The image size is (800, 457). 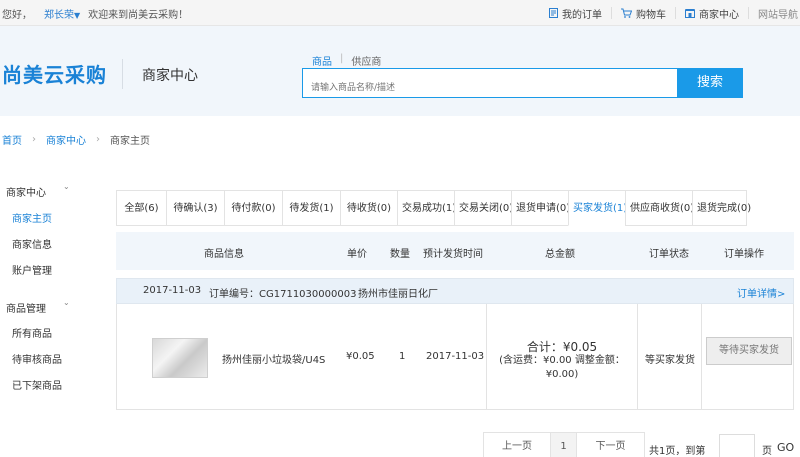 I want to click on await-buyer-ship-button: 等待买家发货, so click(x=749, y=351).